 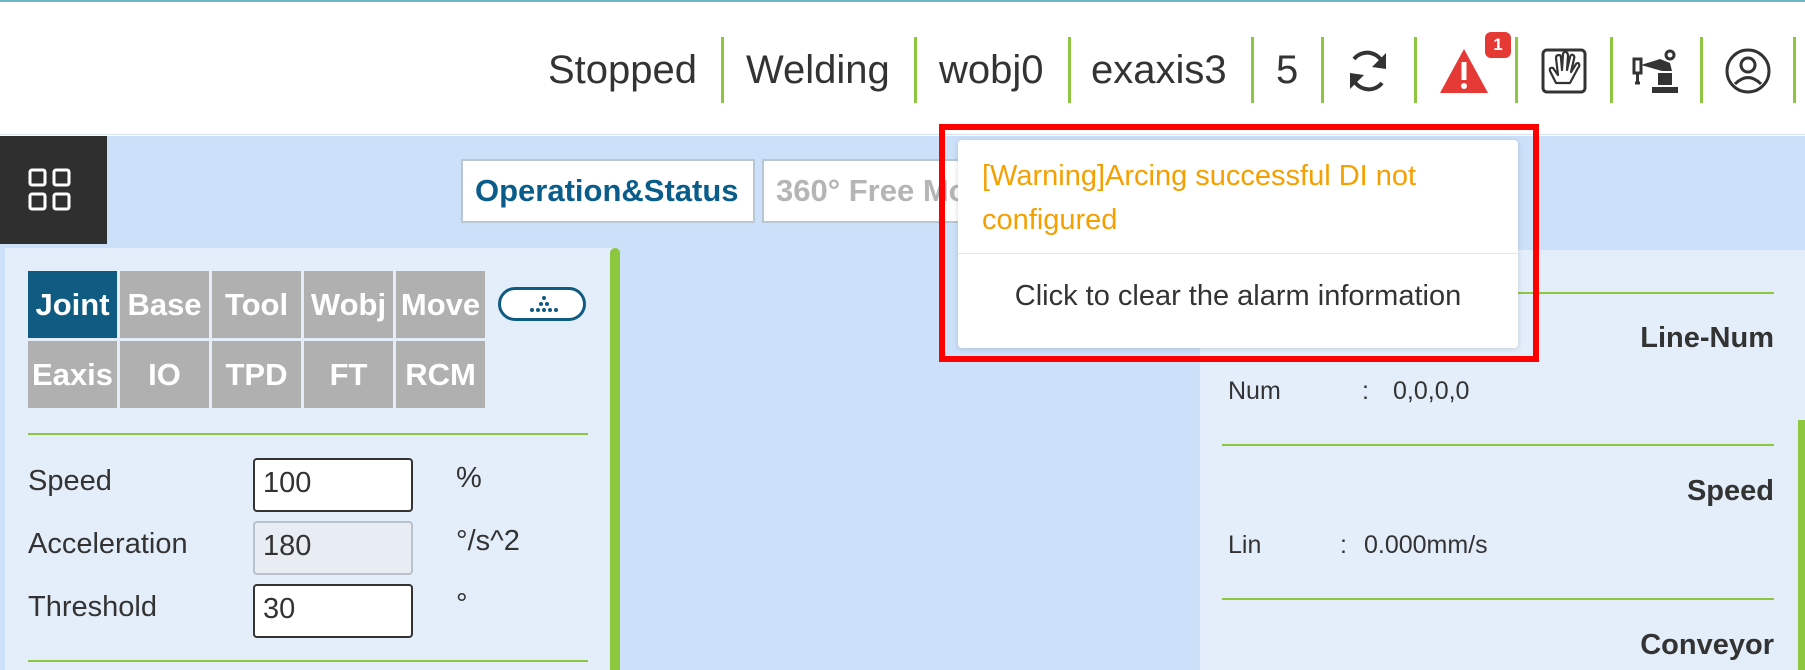 What do you see at coordinates (348, 374) in the screenshot?
I see `jog-ft-button: FT` at bounding box center [348, 374].